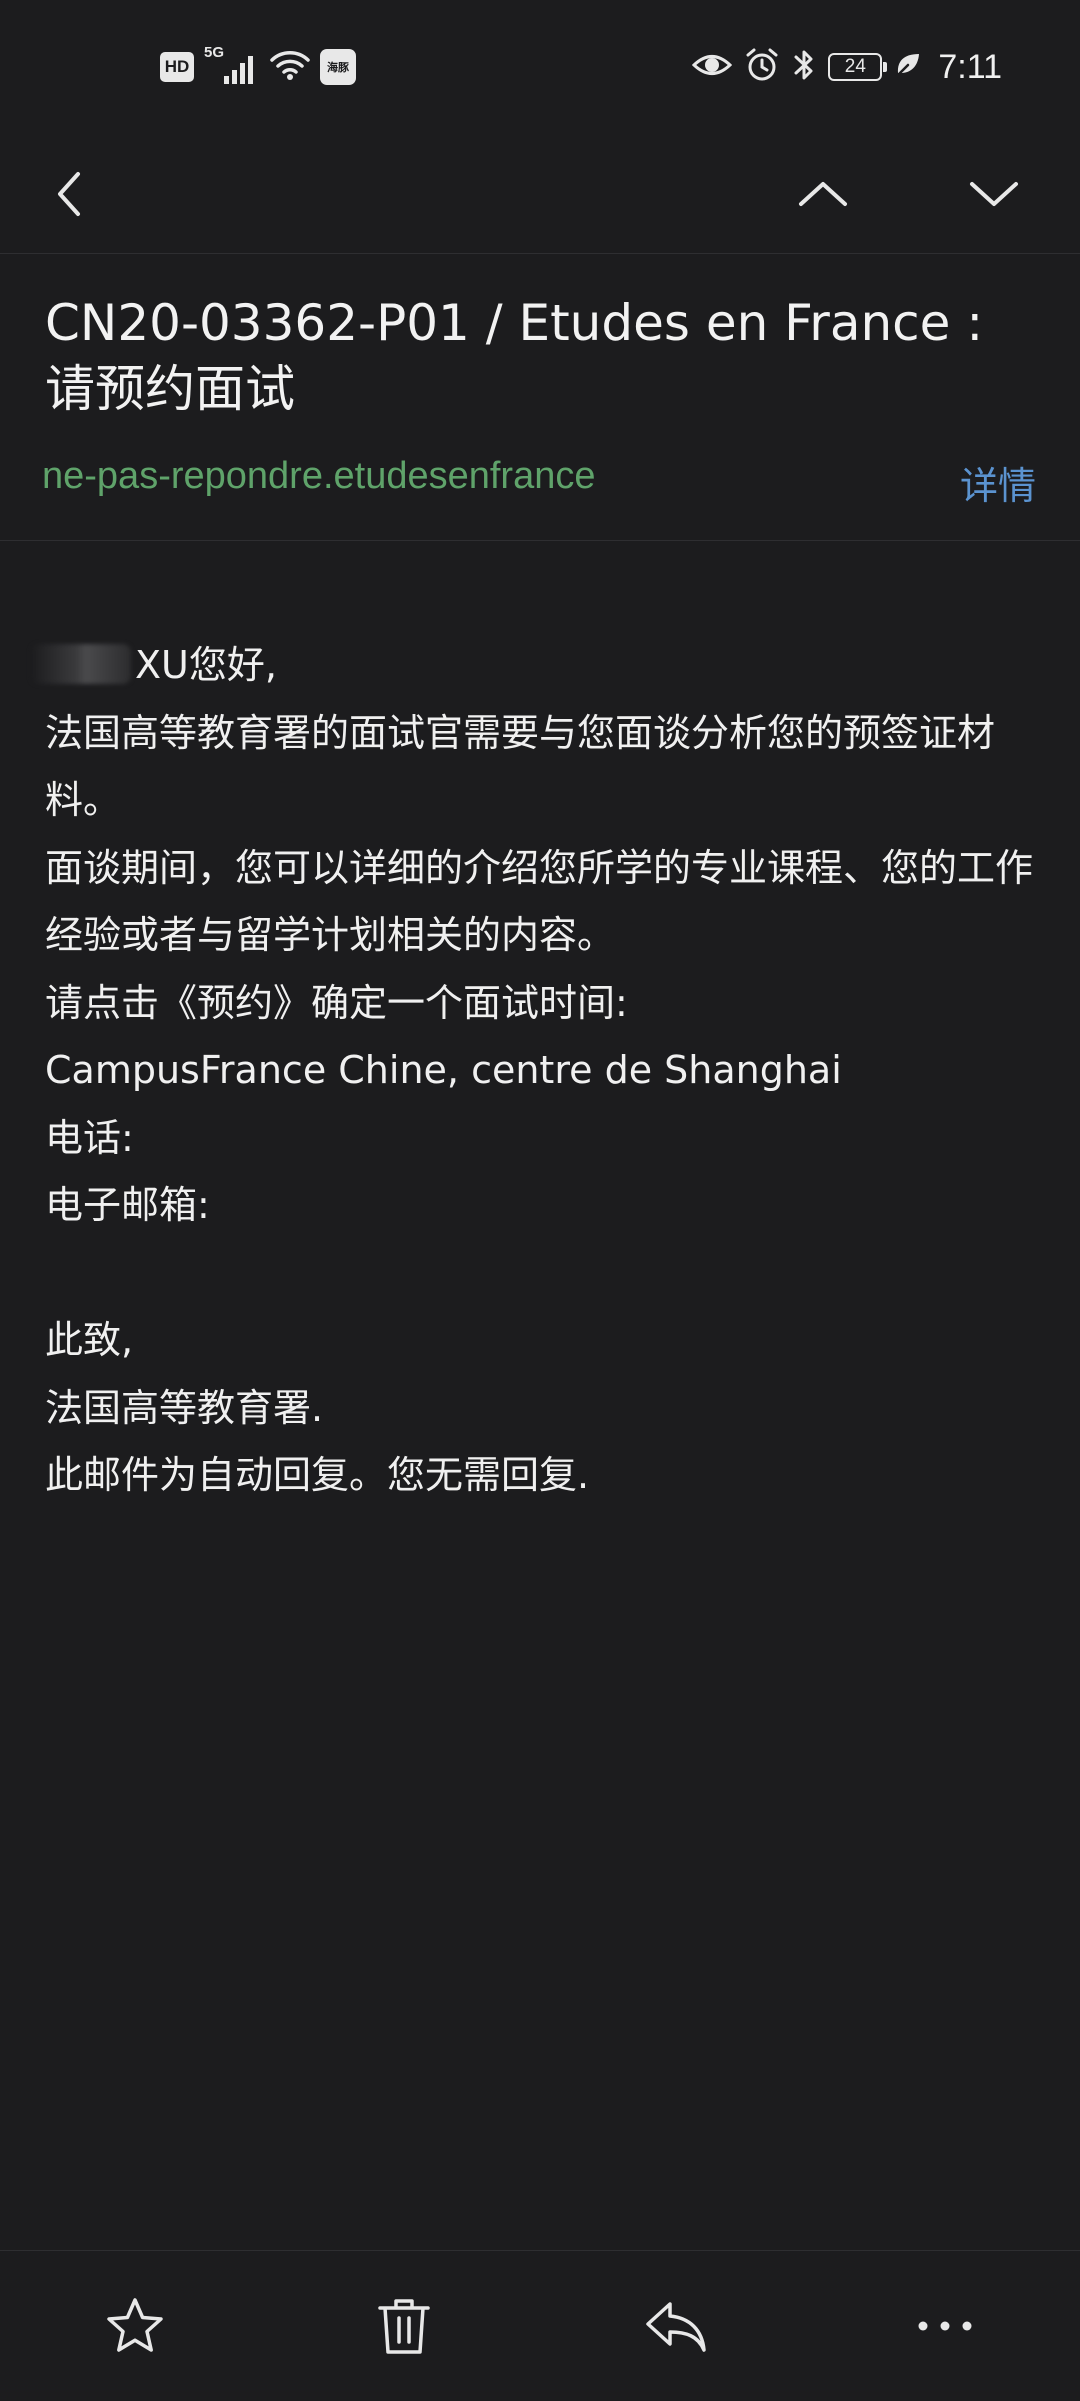  What do you see at coordinates (540, 194) in the screenshot?
I see `top-navigation-bar` at bounding box center [540, 194].